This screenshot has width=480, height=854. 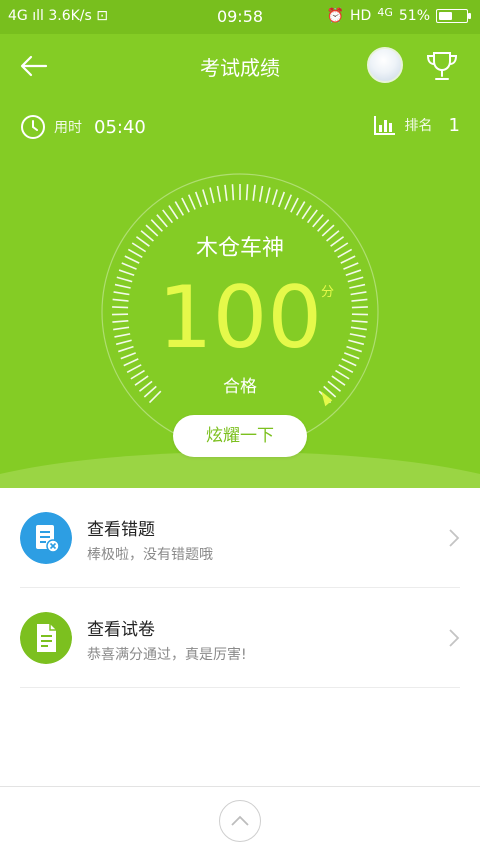 What do you see at coordinates (120, 127) in the screenshot?
I see `time-used-value: 05:40` at bounding box center [120, 127].